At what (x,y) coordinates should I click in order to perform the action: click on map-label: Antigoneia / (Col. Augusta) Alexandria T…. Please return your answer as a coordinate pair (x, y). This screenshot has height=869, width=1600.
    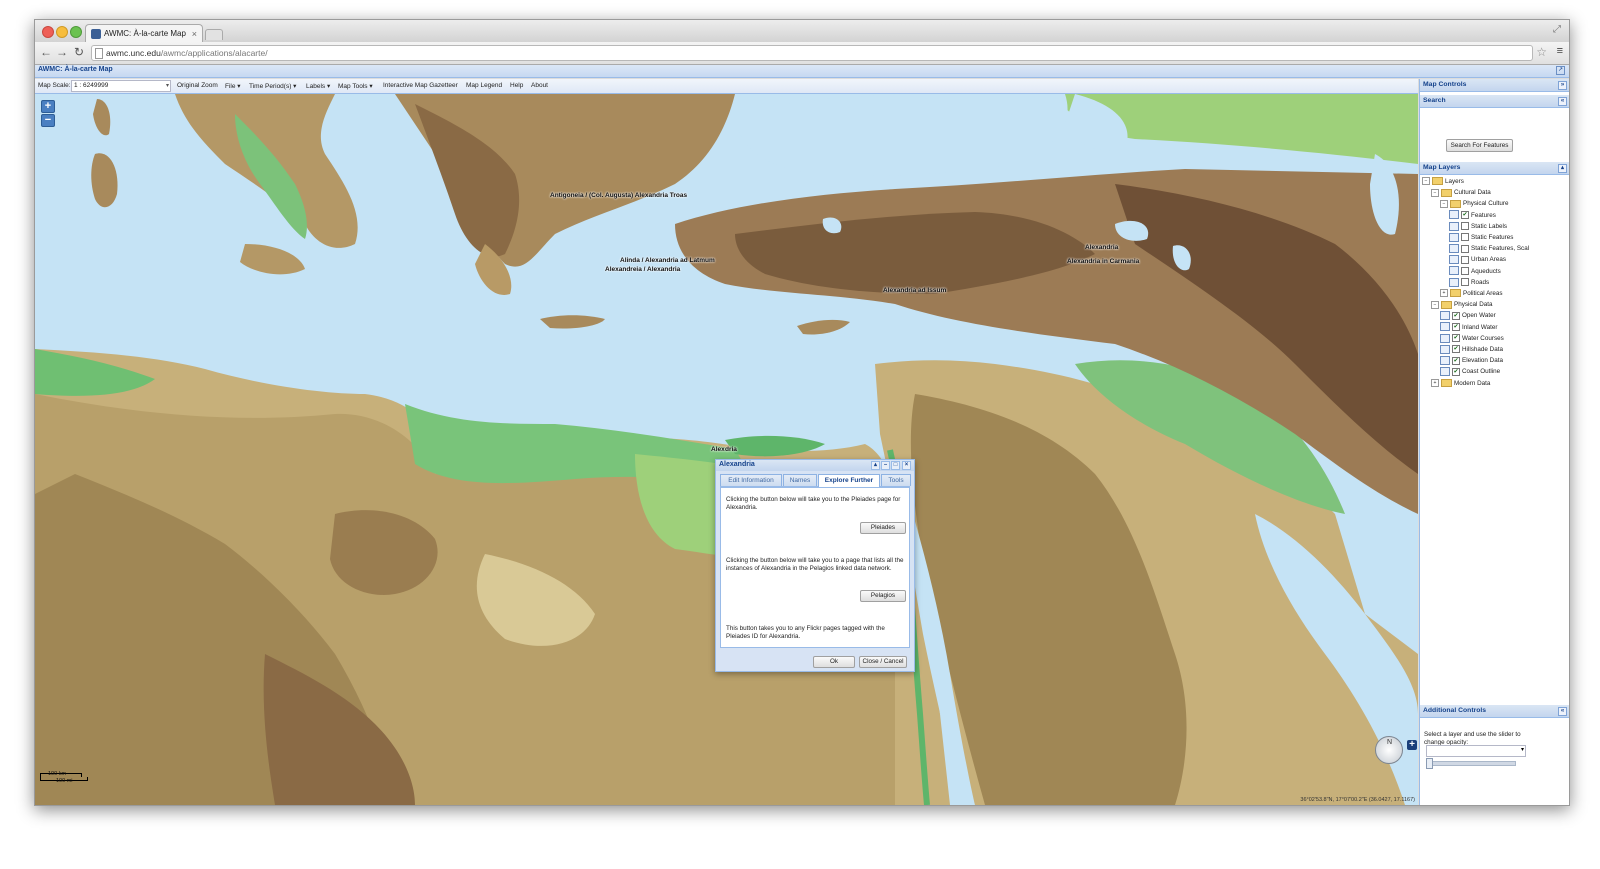
    Looking at the image, I should click on (618, 195).